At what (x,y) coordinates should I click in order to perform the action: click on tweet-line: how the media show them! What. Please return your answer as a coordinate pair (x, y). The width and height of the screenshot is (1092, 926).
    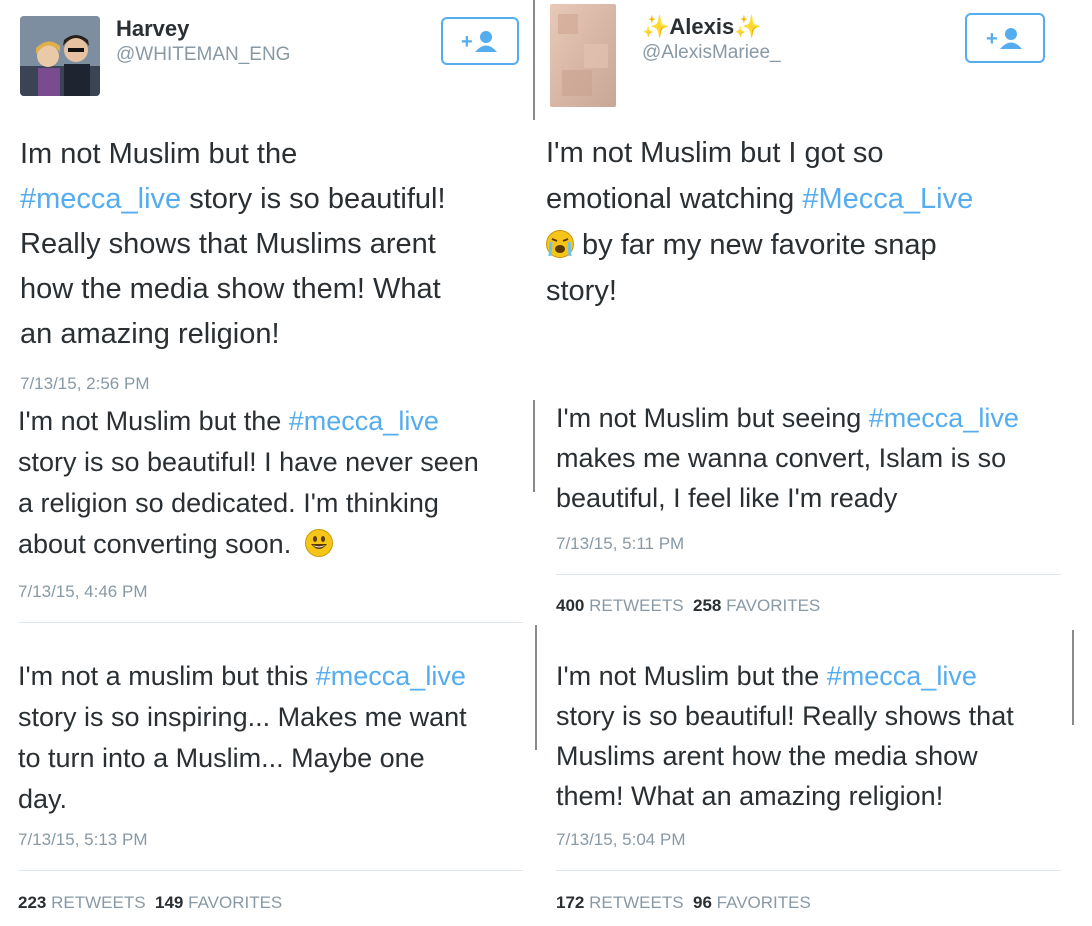
    Looking at the image, I should click on (230, 289).